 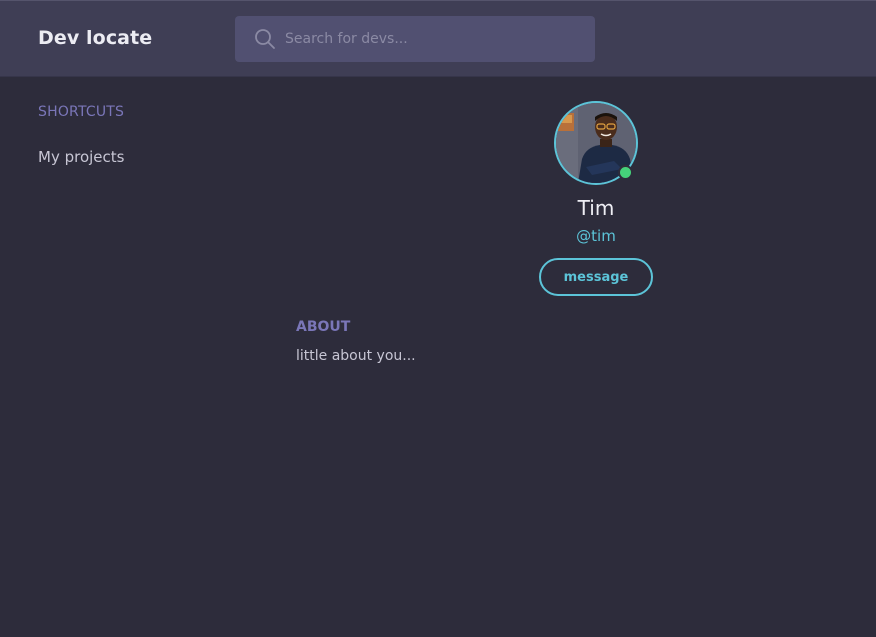 I want to click on online-status-indicator, so click(x=625, y=172).